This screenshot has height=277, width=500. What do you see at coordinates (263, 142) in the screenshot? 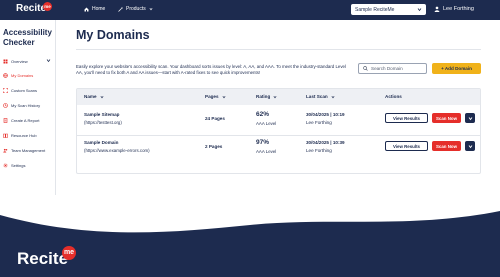
I see `rating-value: 97%` at bounding box center [263, 142].